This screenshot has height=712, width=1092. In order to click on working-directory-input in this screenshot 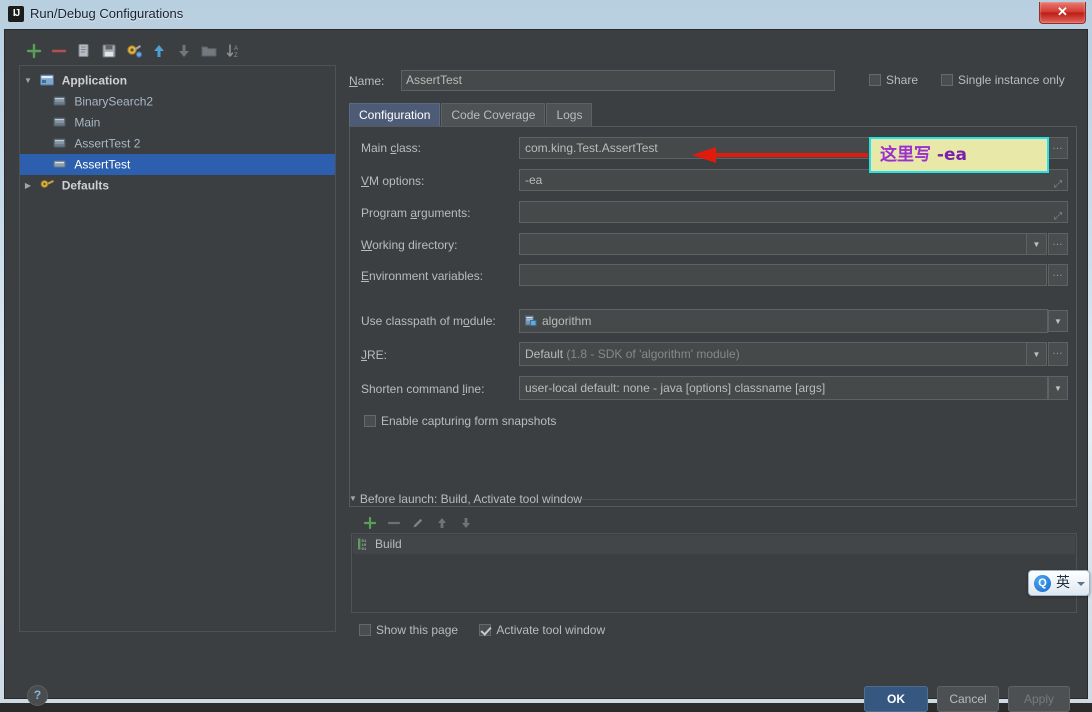, I will do `click(773, 244)`.